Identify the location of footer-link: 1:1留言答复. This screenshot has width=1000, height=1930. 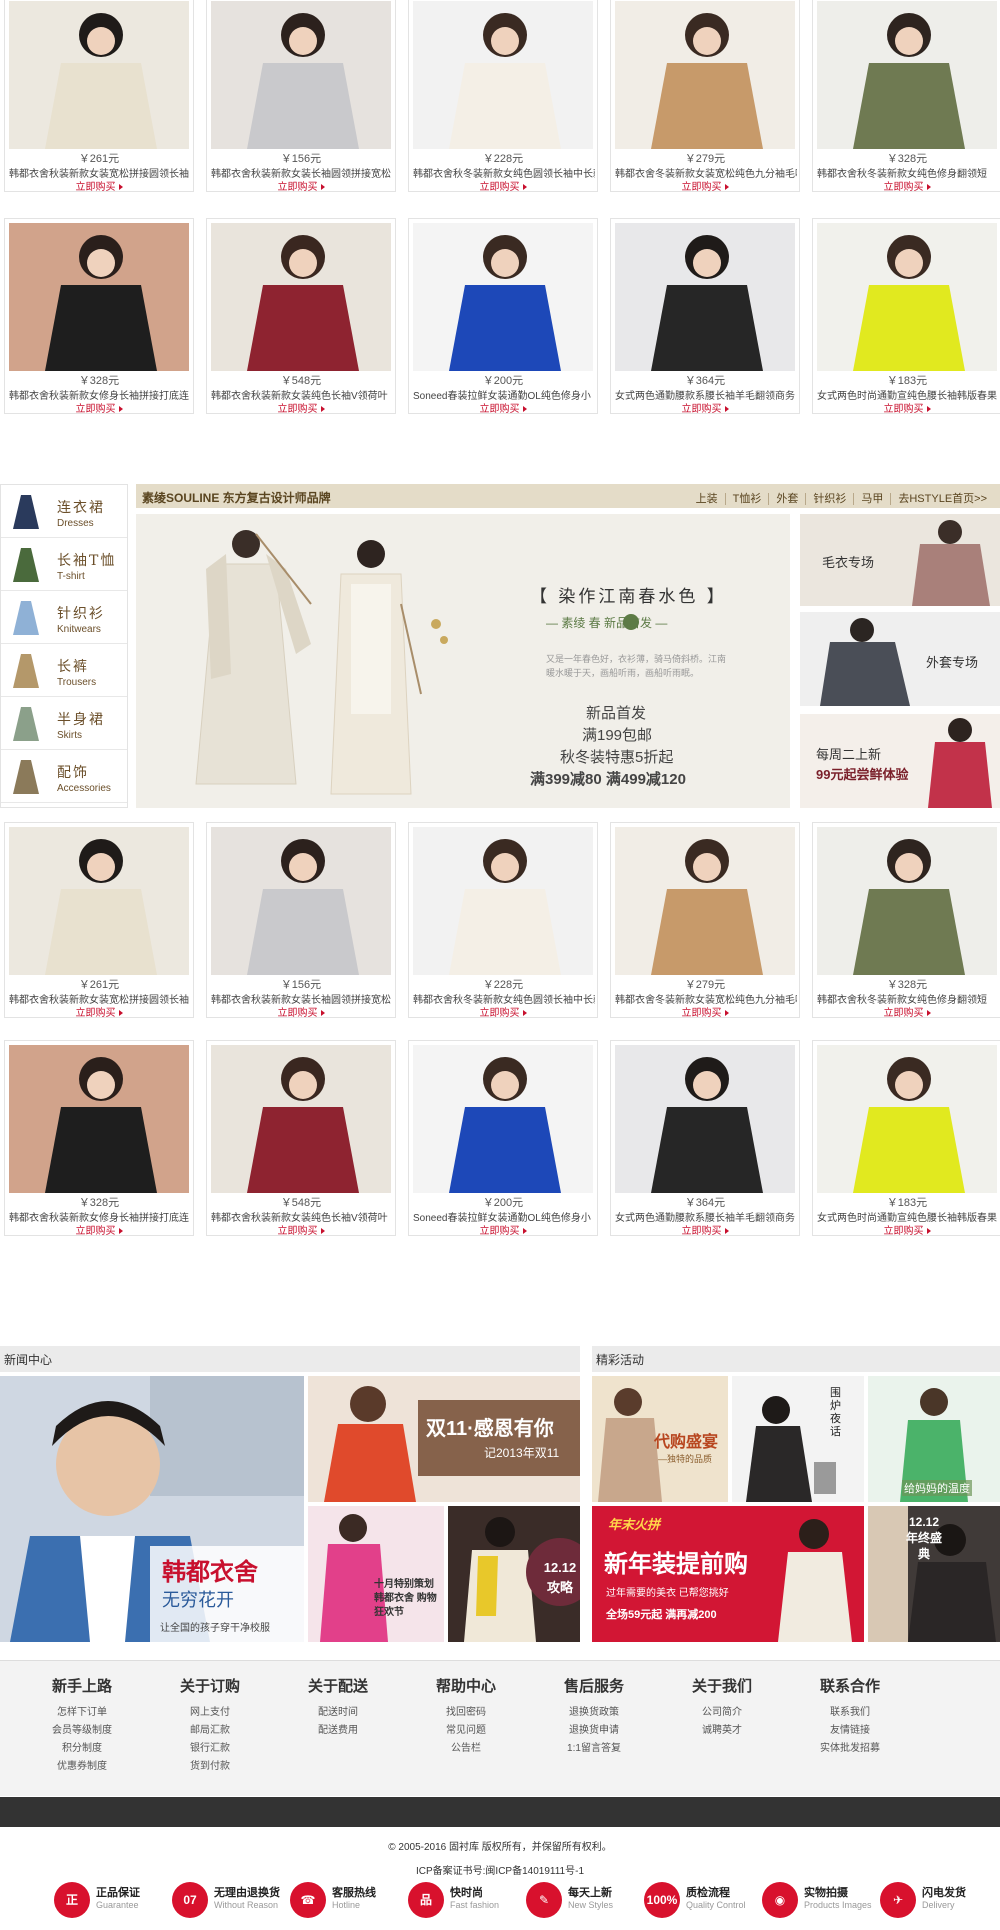
(594, 1749).